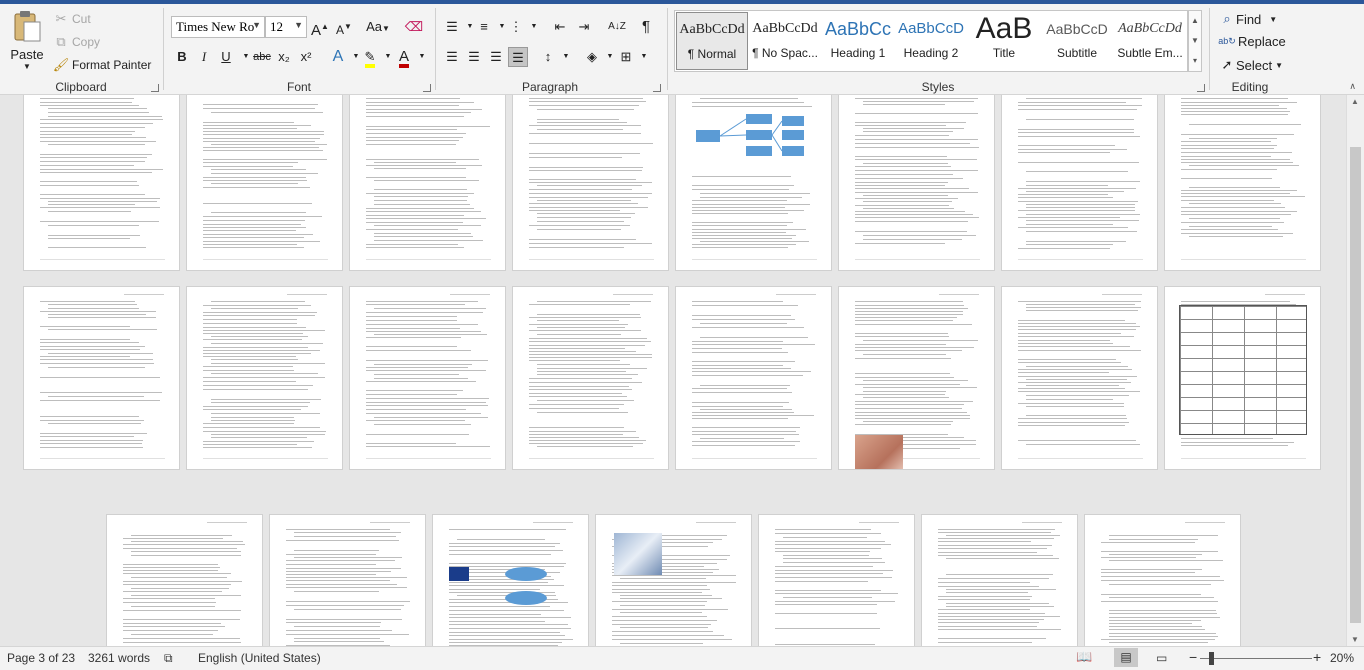 The width and height of the screenshot is (1364, 670). Describe the element at coordinates (306, 57) in the screenshot. I see `superscript-button: x²` at that location.